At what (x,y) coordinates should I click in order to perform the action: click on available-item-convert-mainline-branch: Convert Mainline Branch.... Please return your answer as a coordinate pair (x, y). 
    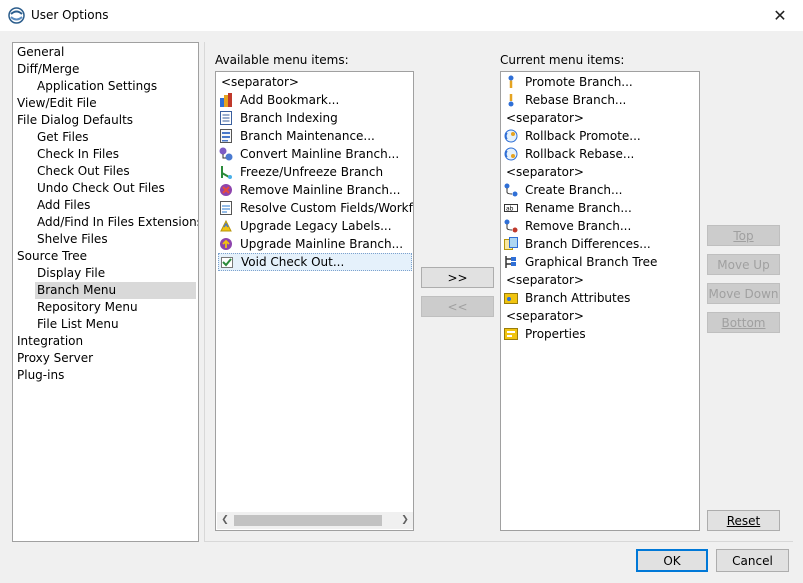
    Looking at the image, I should click on (308, 154).